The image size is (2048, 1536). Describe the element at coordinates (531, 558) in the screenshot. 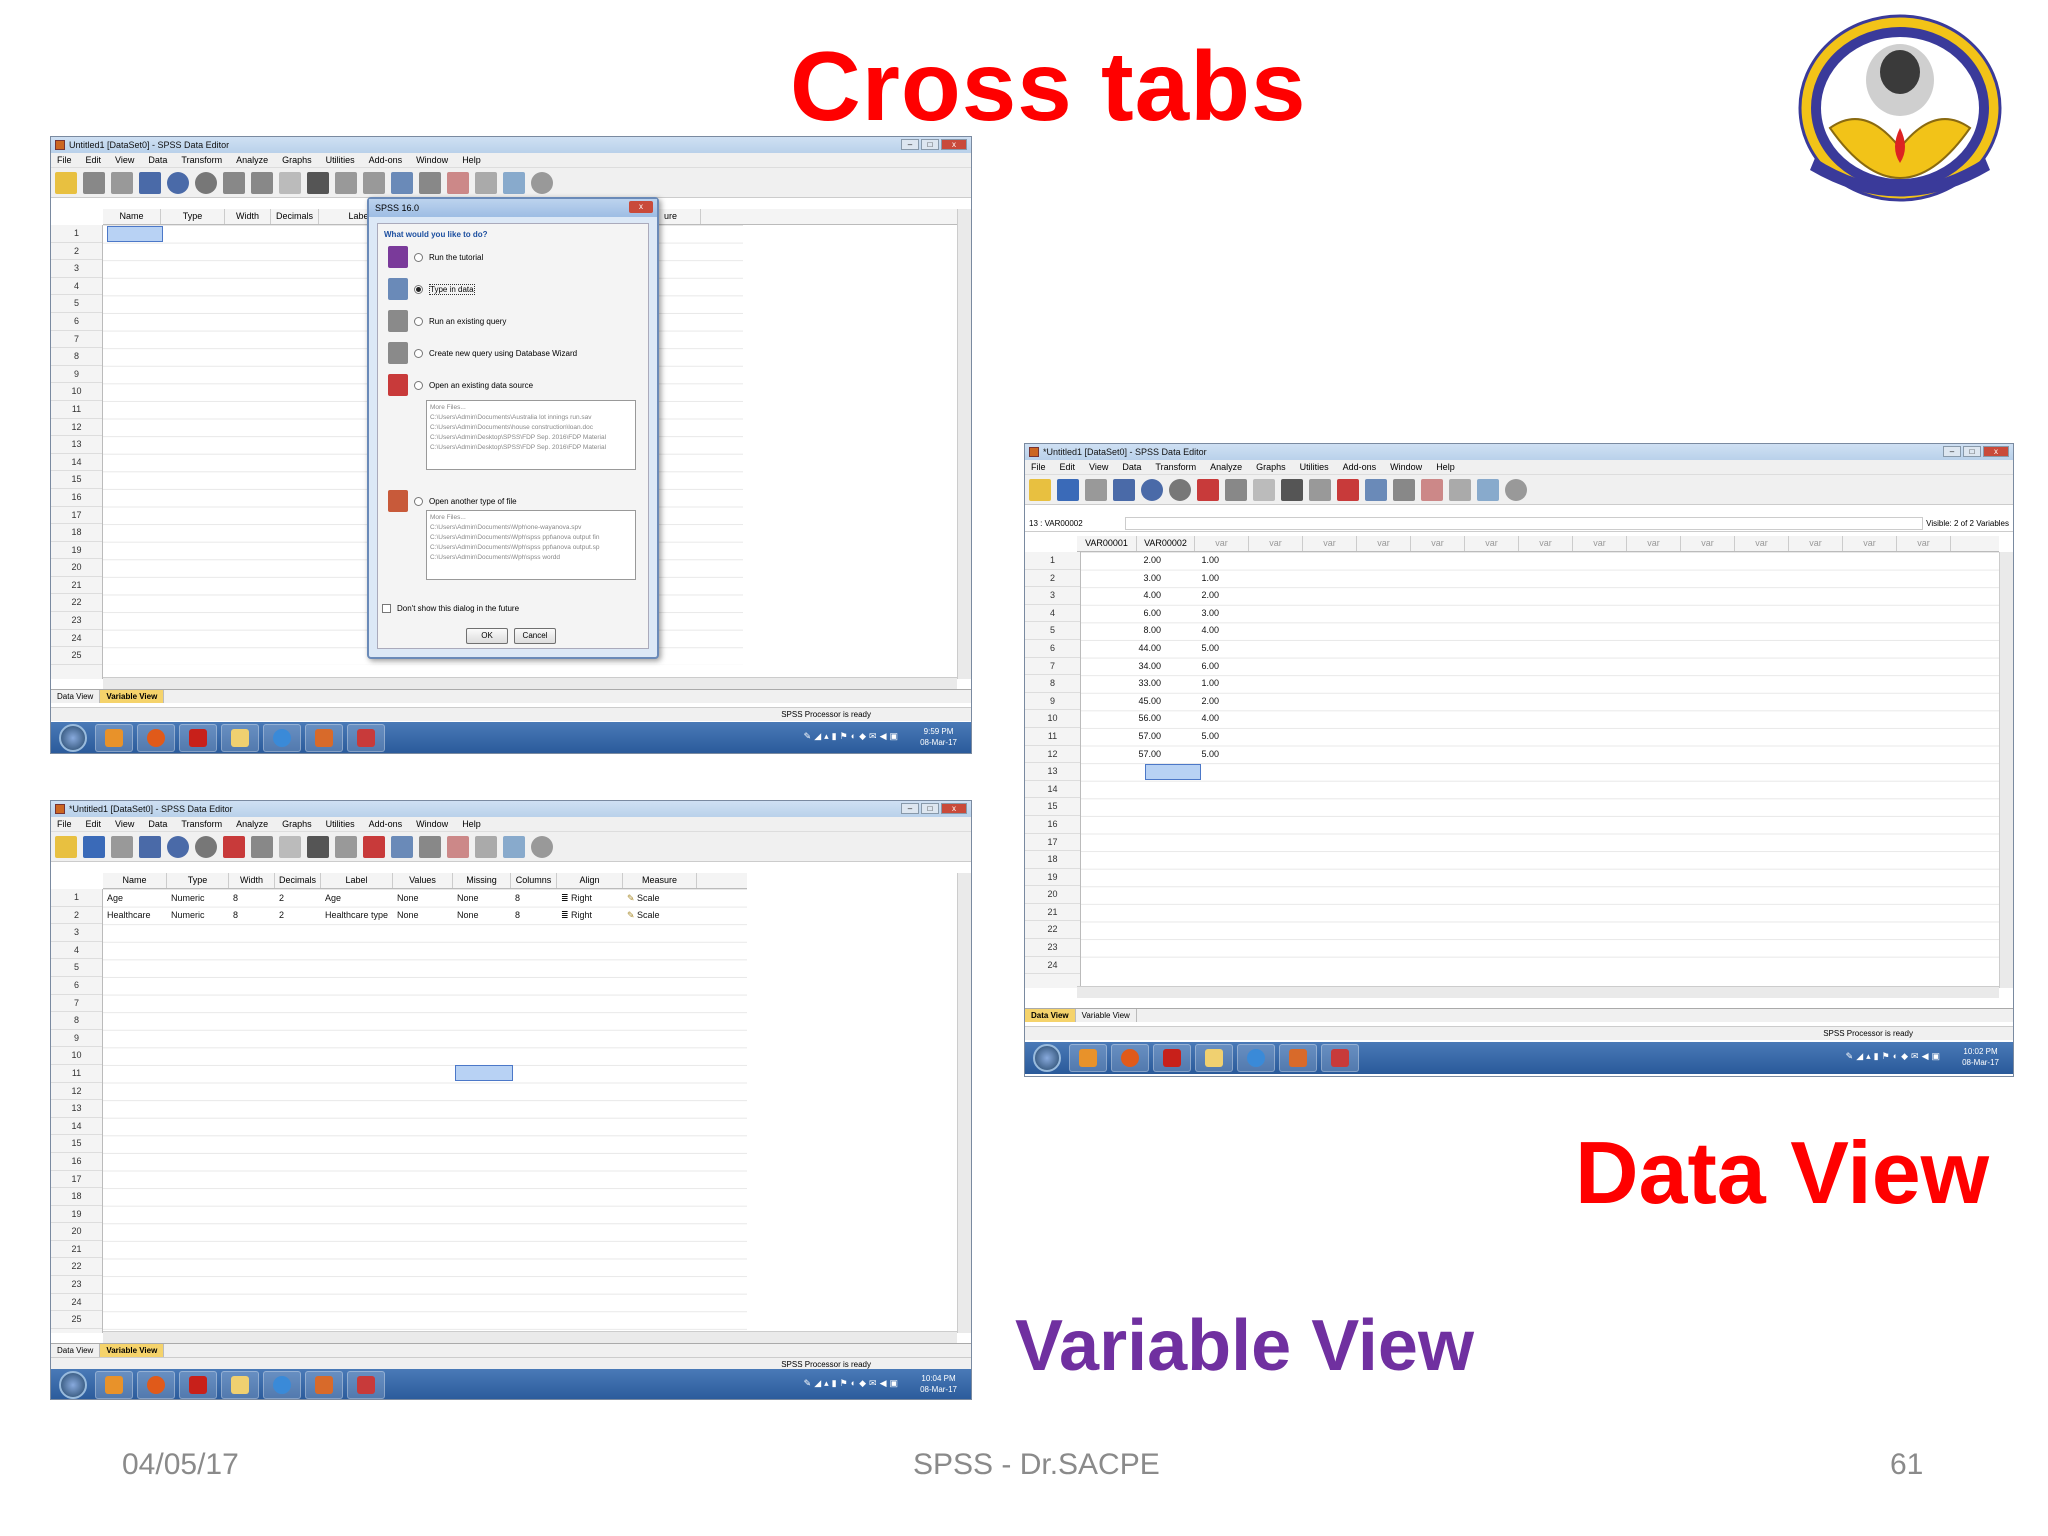

I see `file-item: C:\Users\Admin\Documents\Wph\spss wordd` at that location.